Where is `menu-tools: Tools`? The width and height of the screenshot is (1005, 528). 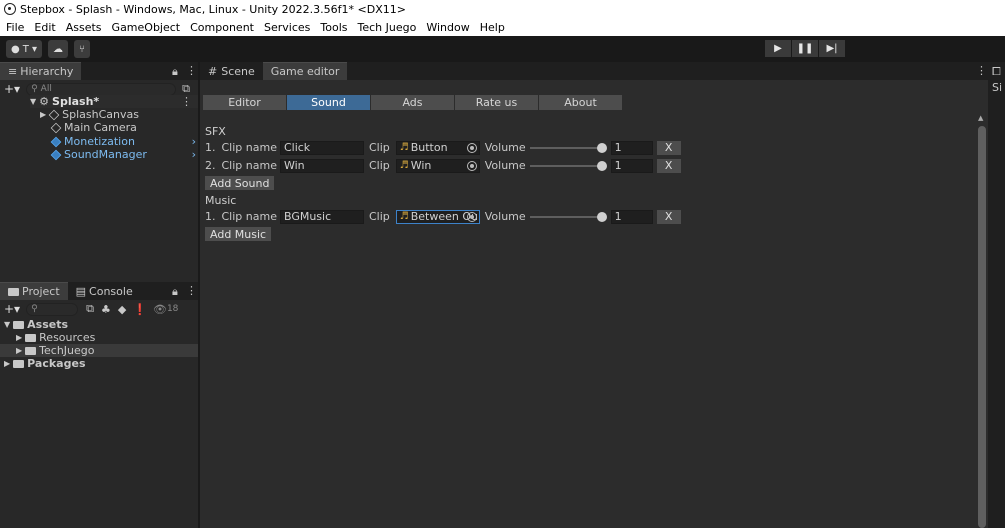
menu-tools: Tools is located at coordinates (333, 27).